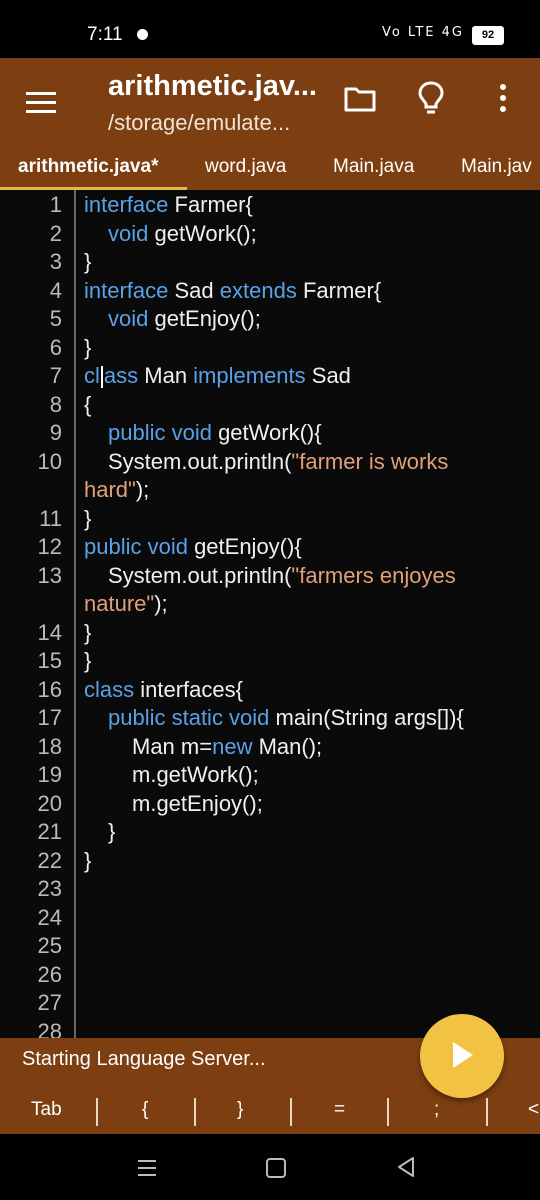  What do you see at coordinates (373, 167) in the screenshot?
I see `tab-main-java: Main.java` at bounding box center [373, 167].